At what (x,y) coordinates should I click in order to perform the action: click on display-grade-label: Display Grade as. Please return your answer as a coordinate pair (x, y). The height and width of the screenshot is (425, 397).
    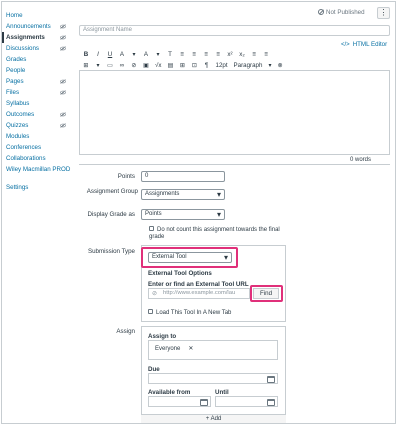
    Looking at the image, I should click on (111, 214).